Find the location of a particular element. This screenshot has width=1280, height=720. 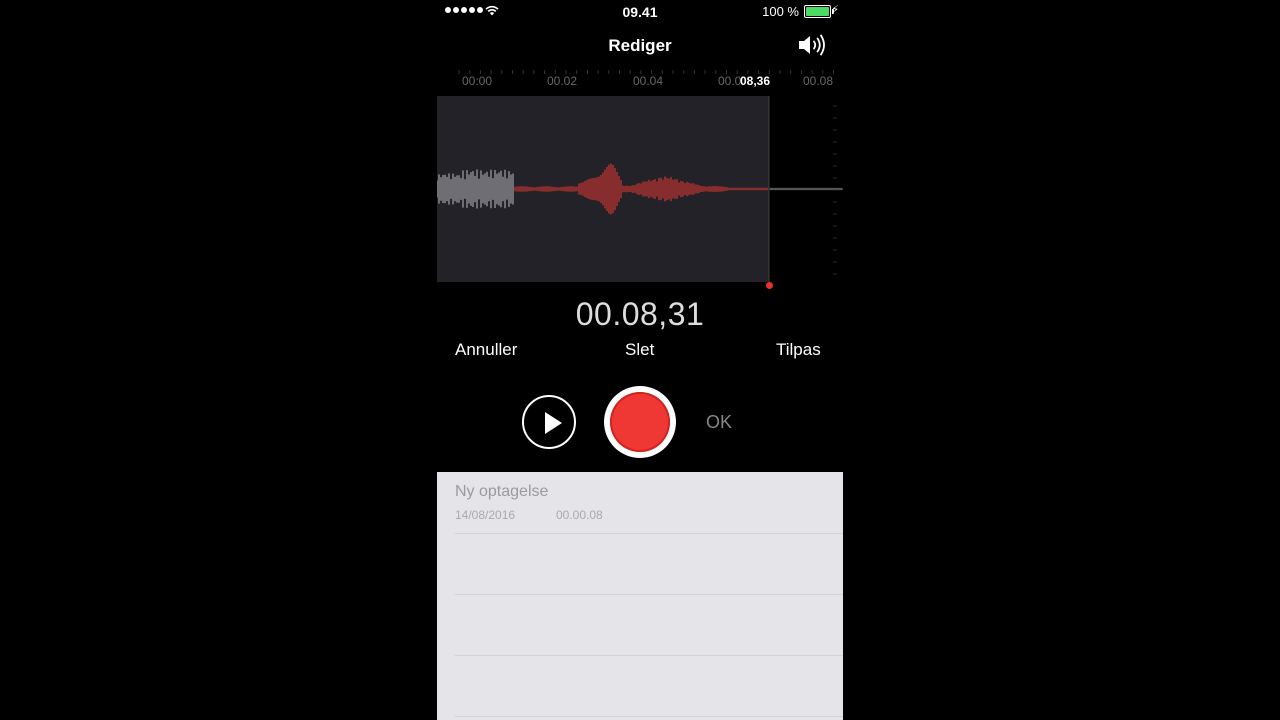

waveform-view is located at coordinates (640, 189).